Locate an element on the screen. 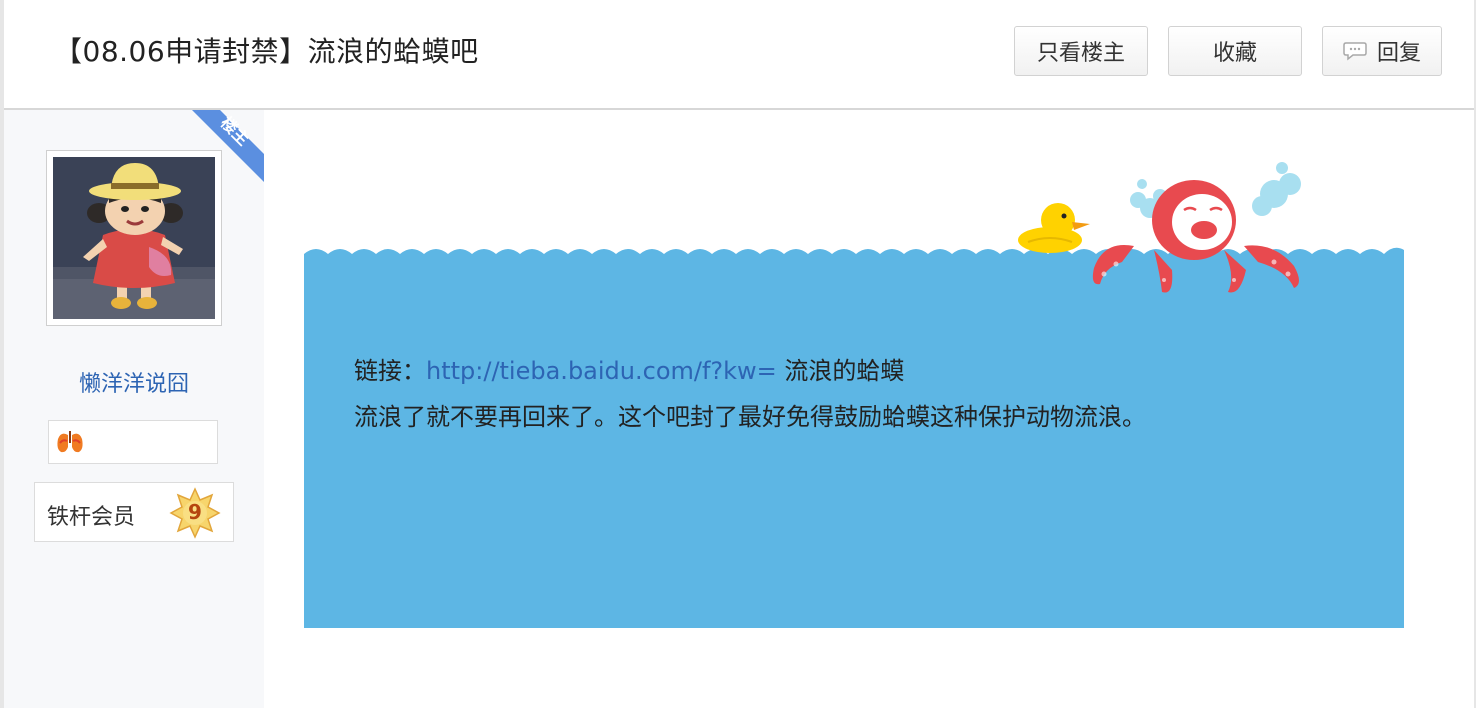 The image size is (1476, 708). link-suffix: 流浪的蛤蟆 is located at coordinates (840, 371).